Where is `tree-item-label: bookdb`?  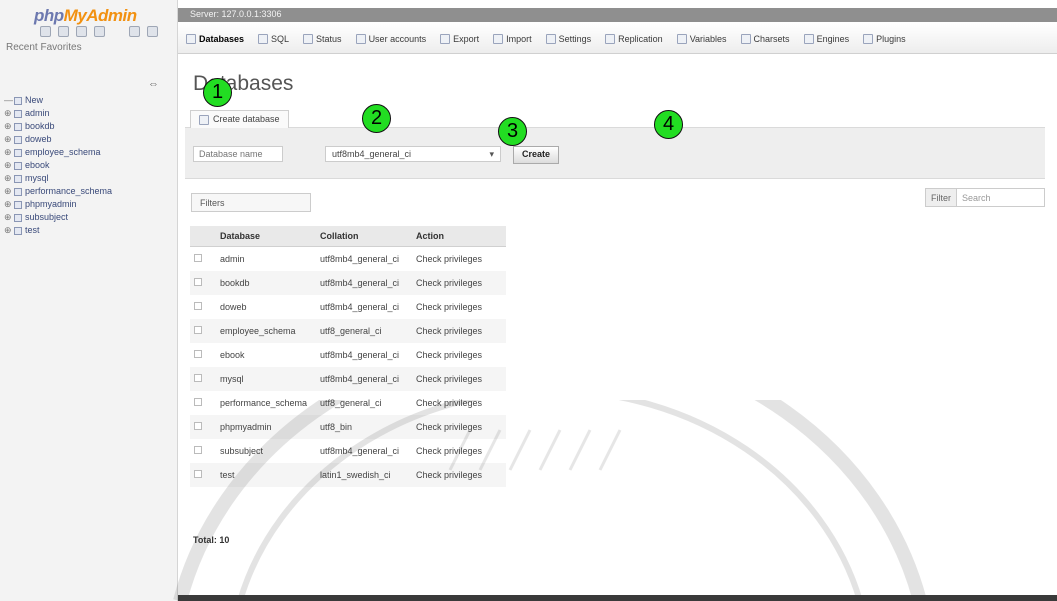
tree-item-label: bookdb is located at coordinates (40, 126).